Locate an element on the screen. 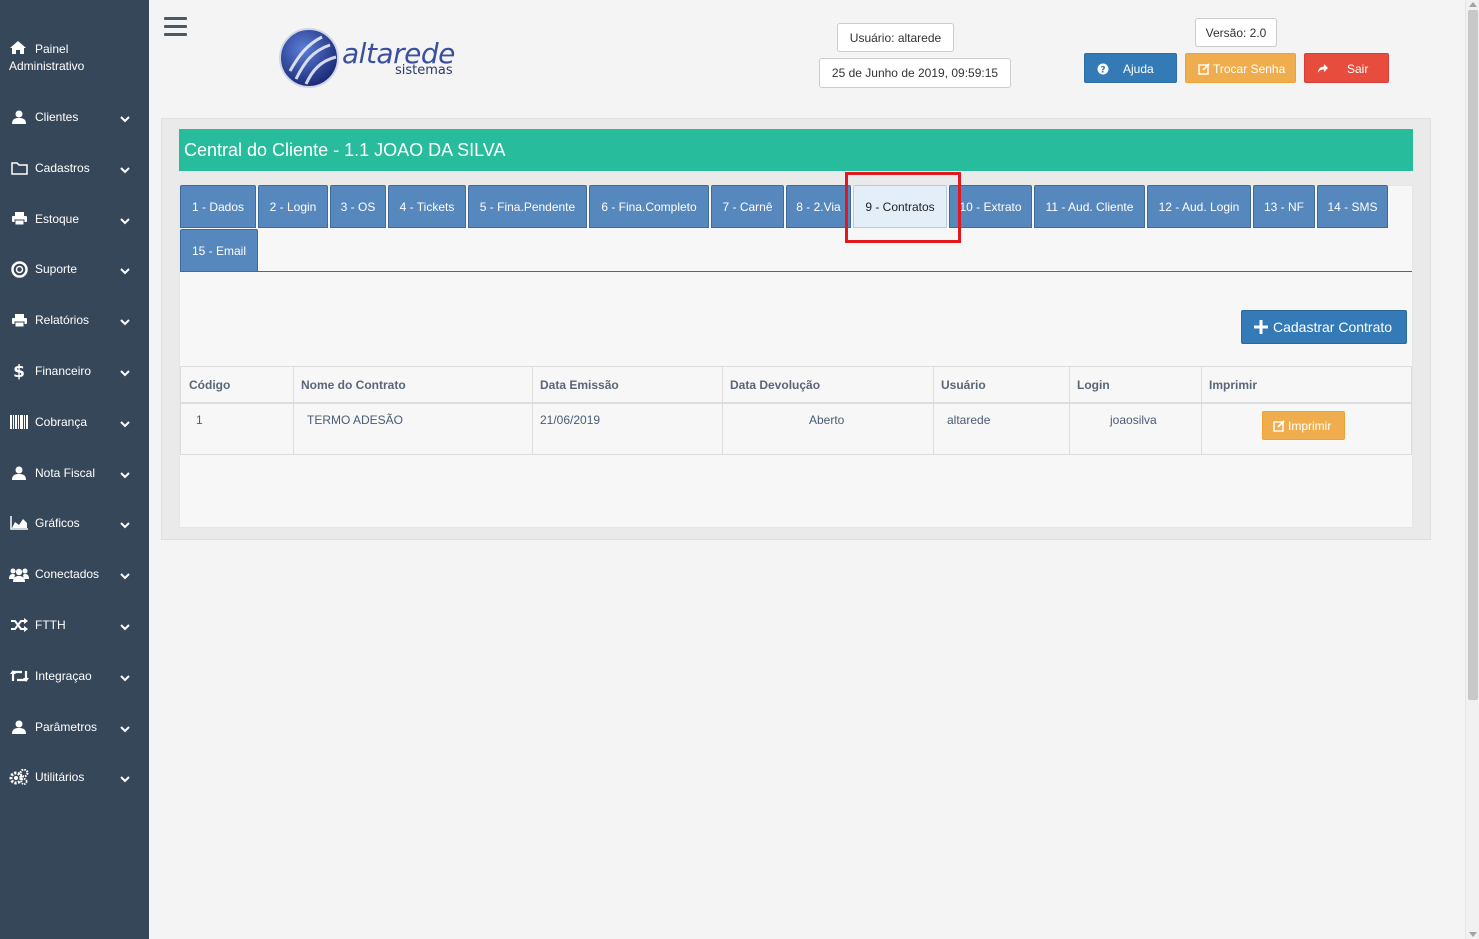 Image resolution: width=1479 pixels, height=939 pixels. tab-1: 1 - Dados is located at coordinates (218, 206).